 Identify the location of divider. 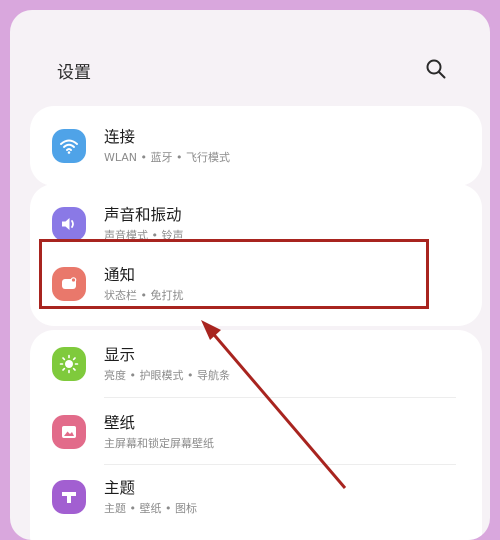
(280, 397).